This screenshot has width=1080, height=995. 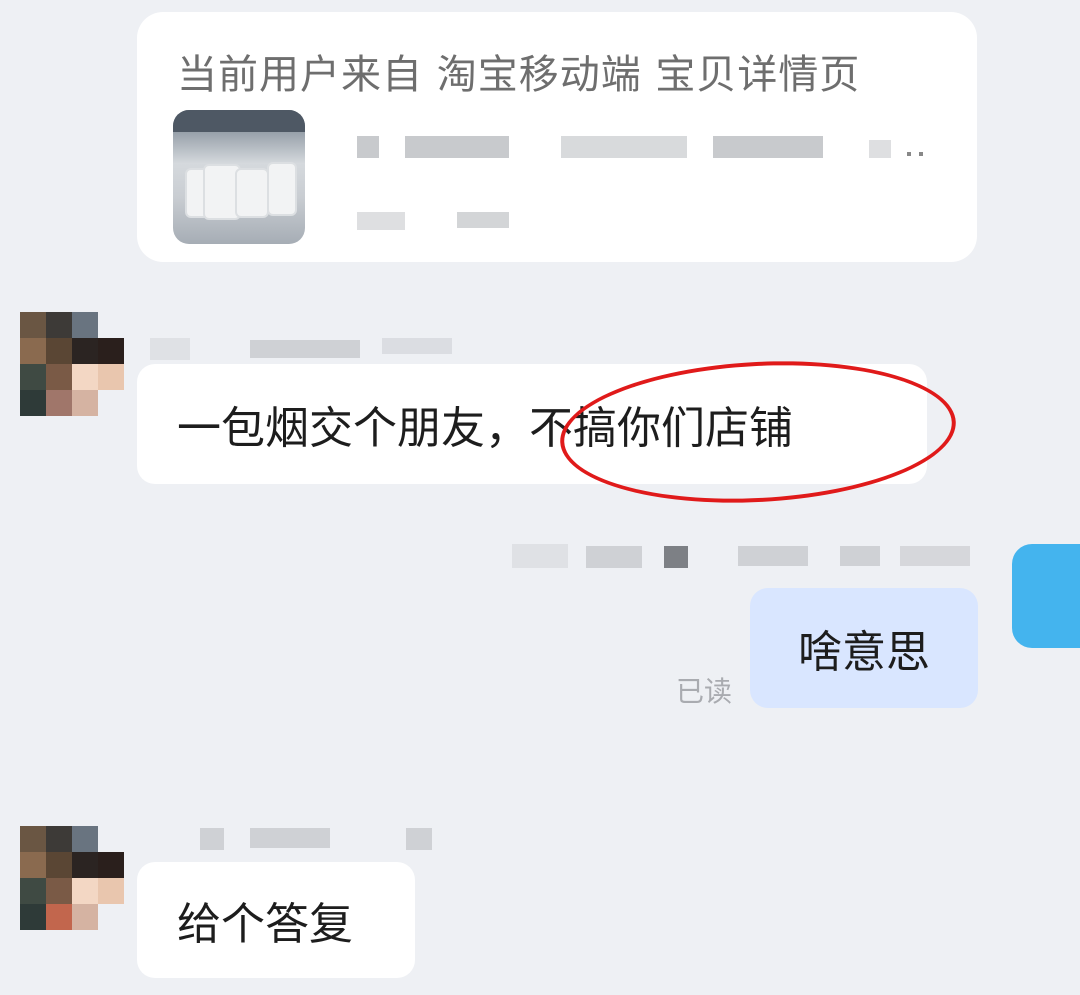 What do you see at coordinates (265, 924) in the screenshot?
I see `message-text: 给个答复` at bounding box center [265, 924].